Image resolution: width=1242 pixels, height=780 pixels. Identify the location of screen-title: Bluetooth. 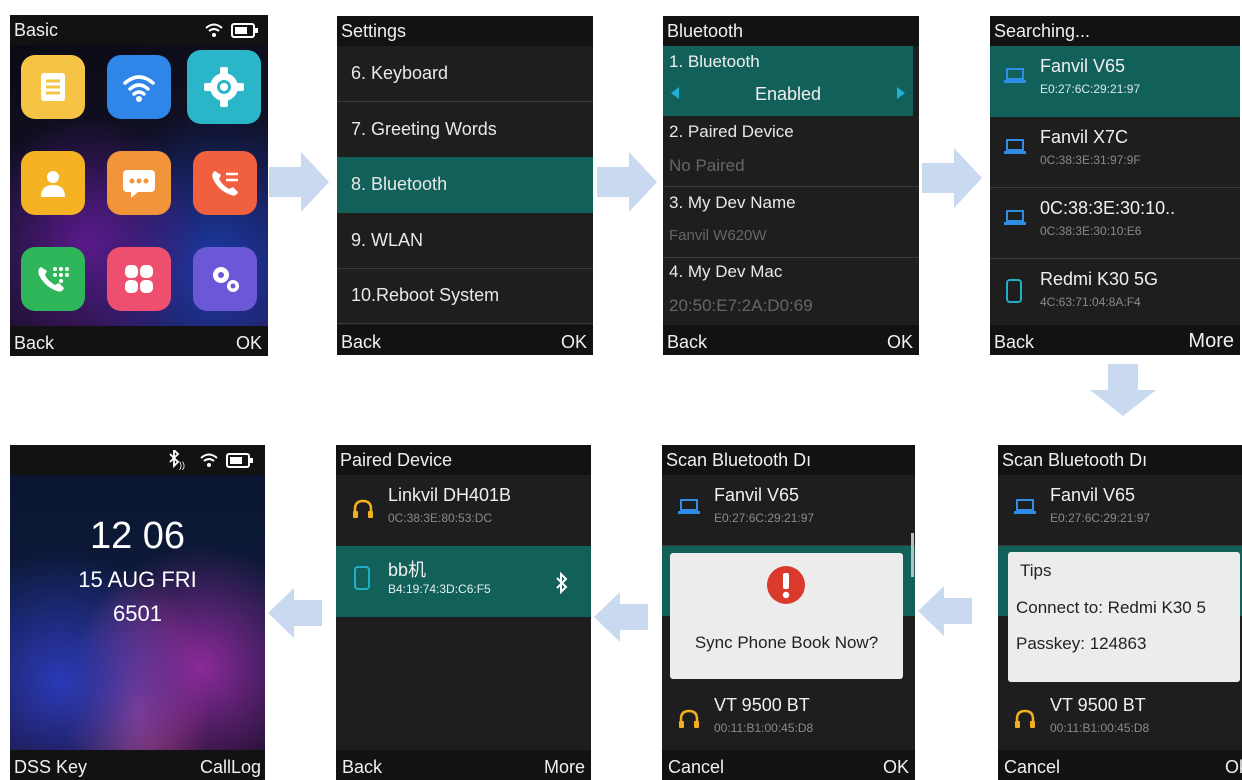
(791, 31).